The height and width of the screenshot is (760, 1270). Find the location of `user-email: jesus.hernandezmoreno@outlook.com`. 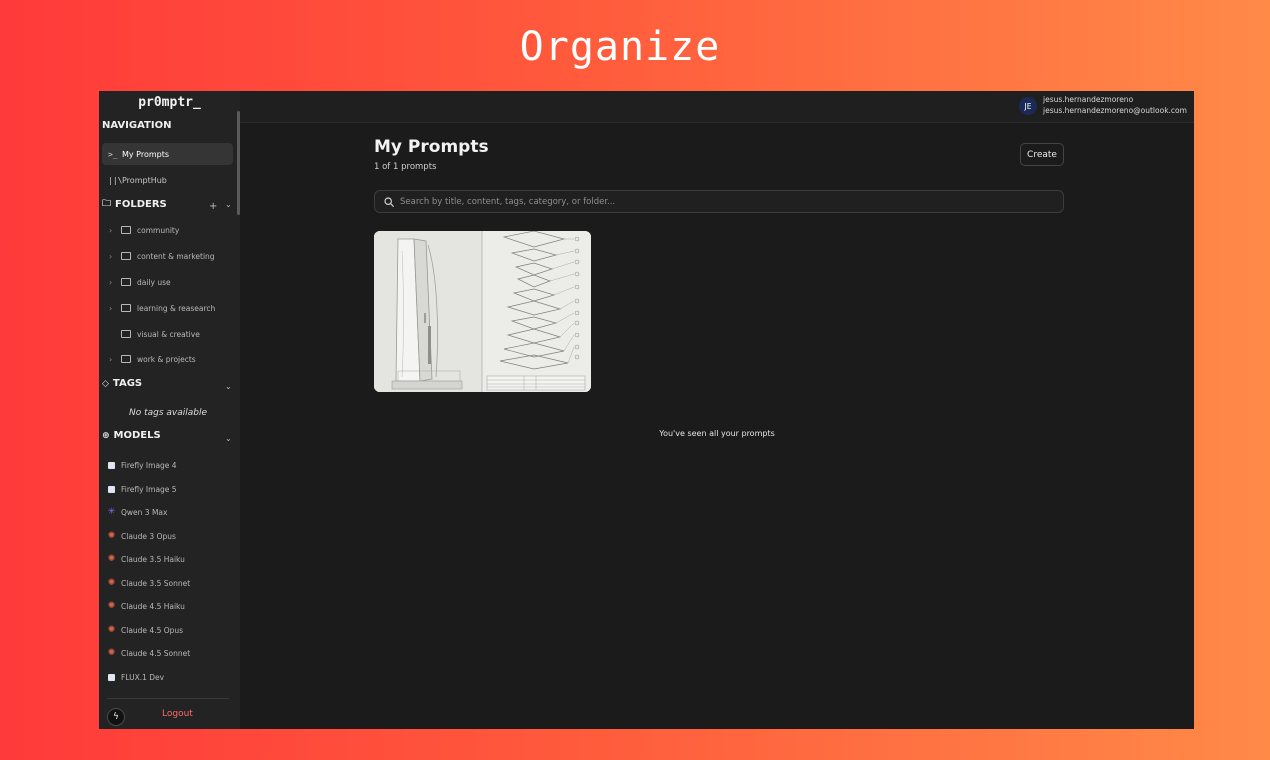

user-email: jesus.hernandezmoreno@outlook.com is located at coordinates (1115, 110).